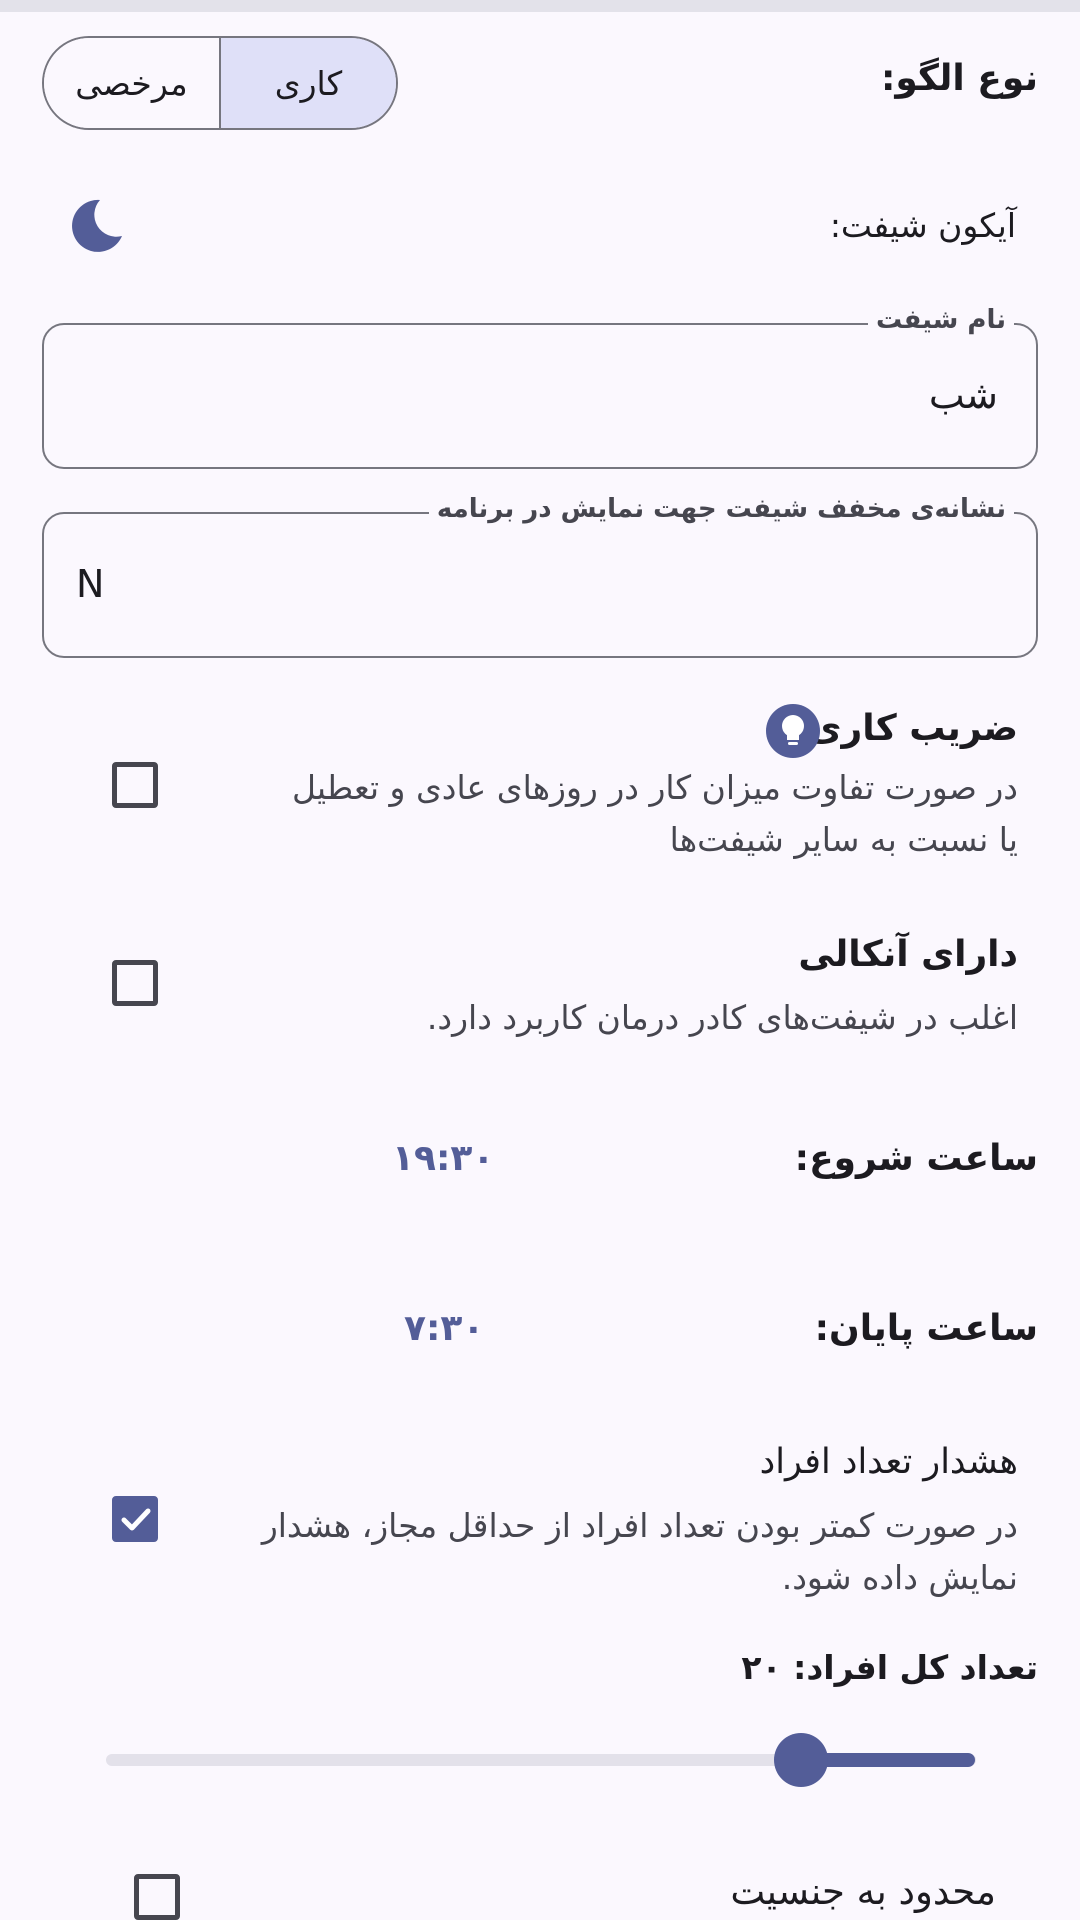 Image resolution: width=1080 pixels, height=1920 pixels. What do you see at coordinates (908, 954) in the screenshot?
I see `on-call-title: دارای آنکالی` at bounding box center [908, 954].